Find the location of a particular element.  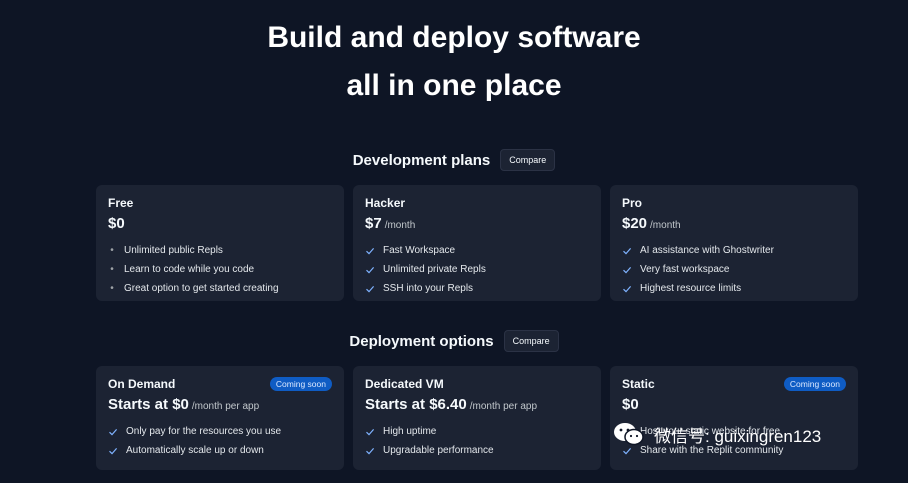

hero-line-2: all in one place is located at coordinates (454, 85).